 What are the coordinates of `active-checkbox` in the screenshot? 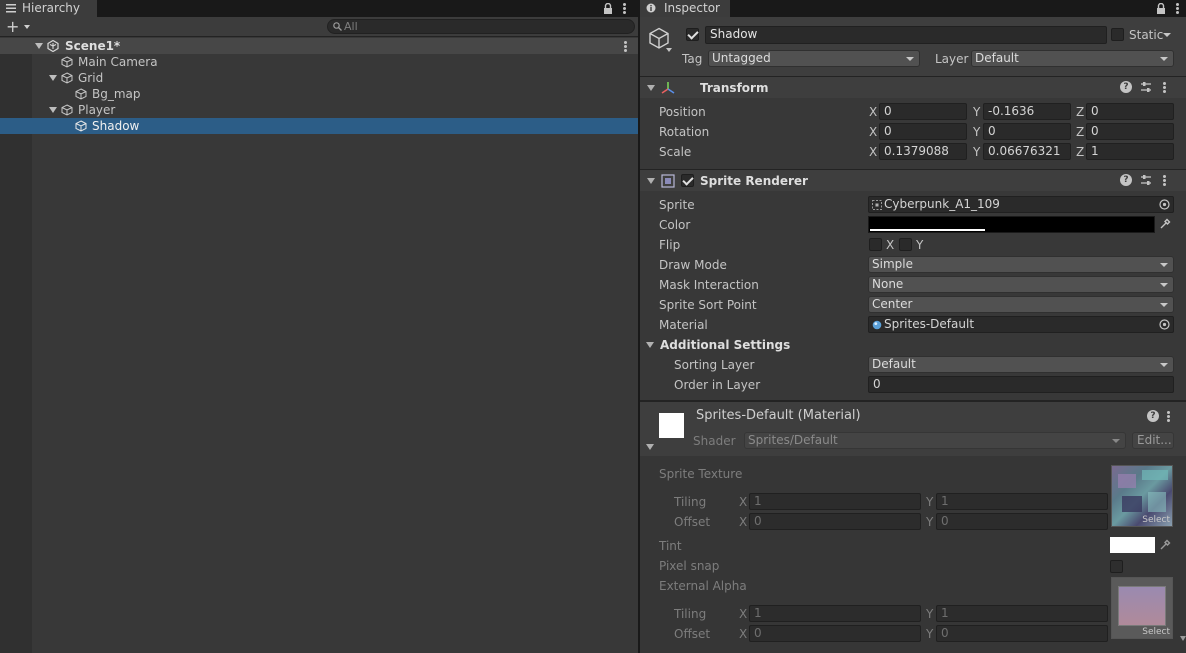 It's located at (692, 34).